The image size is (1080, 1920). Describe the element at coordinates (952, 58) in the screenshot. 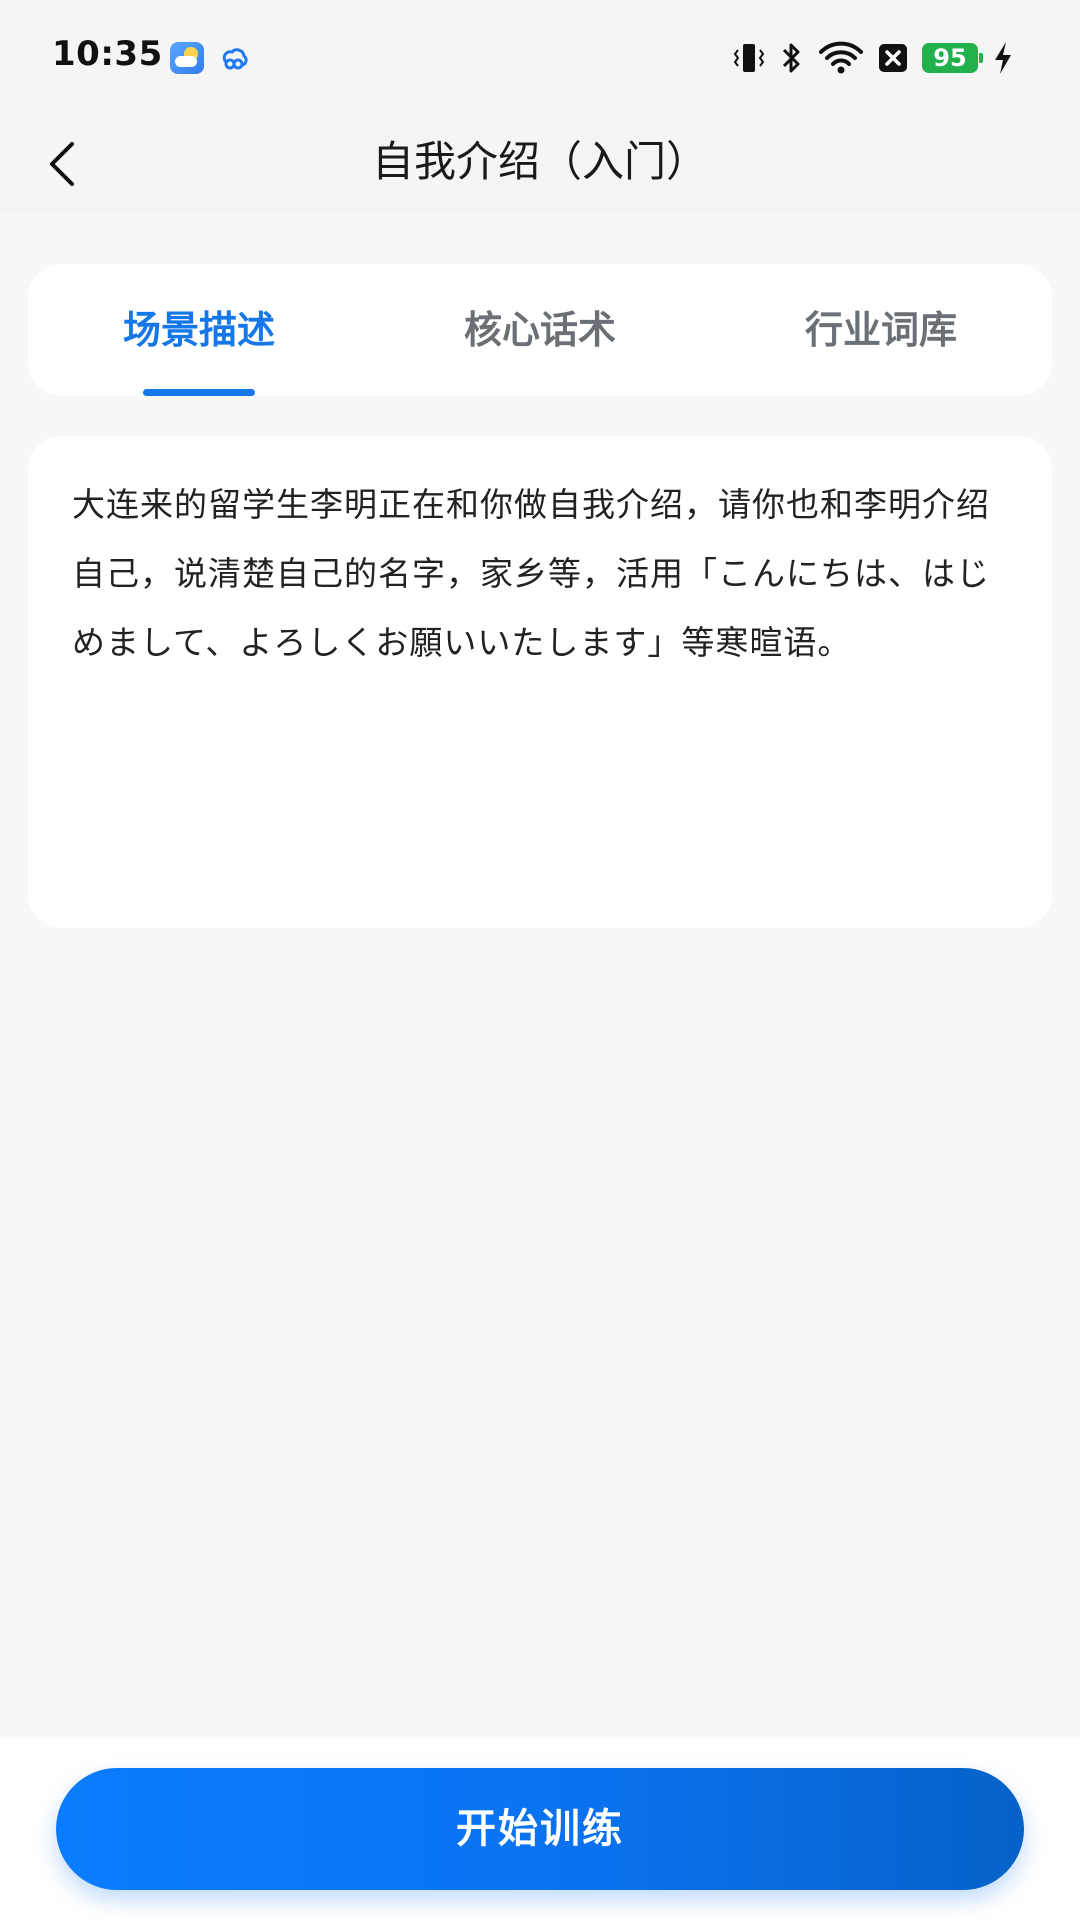

I see `battery-icon: 95` at that location.